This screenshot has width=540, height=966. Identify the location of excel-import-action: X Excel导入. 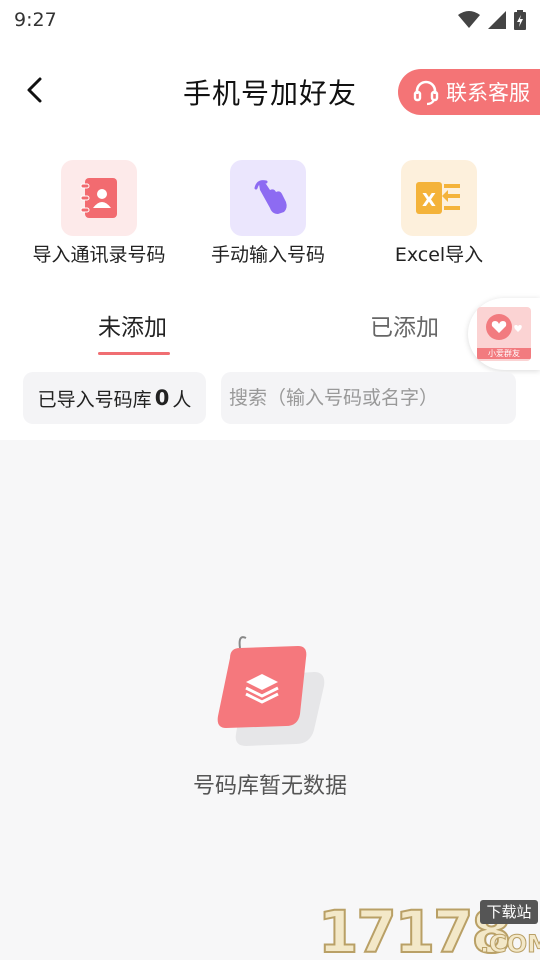
(439, 213).